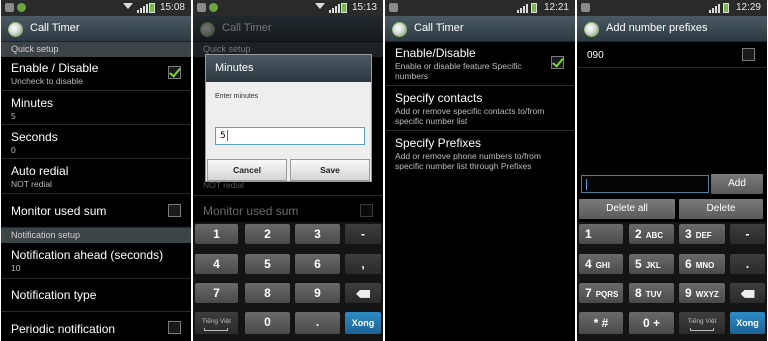 This screenshot has width=768, height=341. What do you see at coordinates (601, 264) in the screenshot?
I see `key-4: 4 GHI` at bounding box center [601, 264].